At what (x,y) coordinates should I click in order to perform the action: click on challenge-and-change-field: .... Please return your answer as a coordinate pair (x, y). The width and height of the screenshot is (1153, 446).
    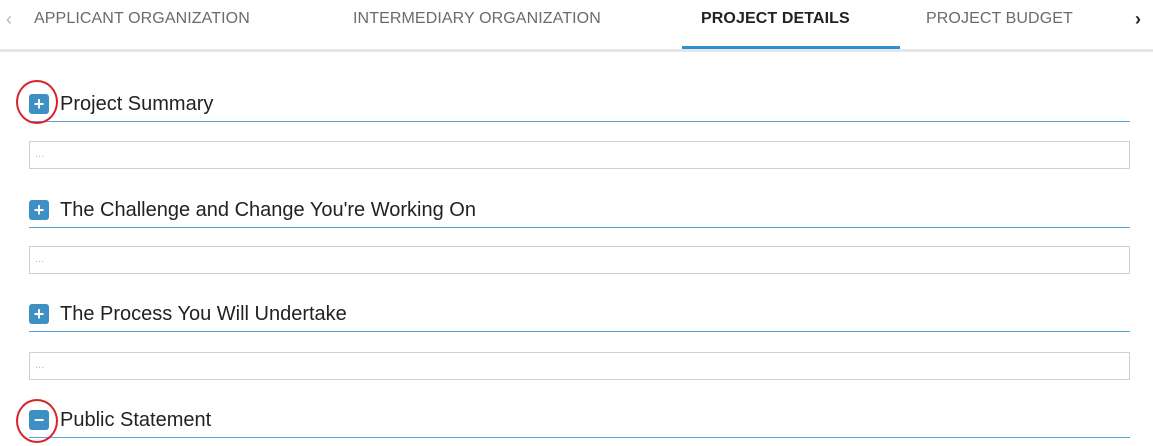
    Looking at the image, I should click on (579, 260).